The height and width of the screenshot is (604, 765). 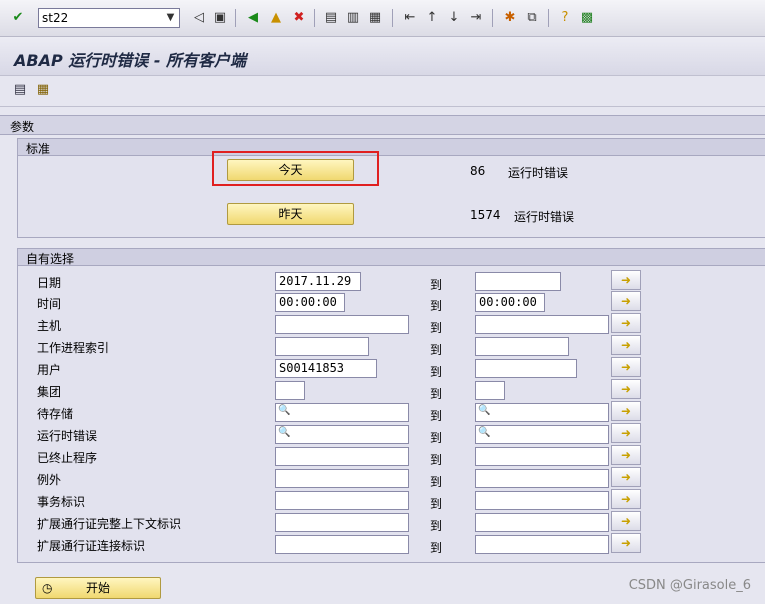 I want to click on yesterday-button: 昨天, so click(x=290, y=214).